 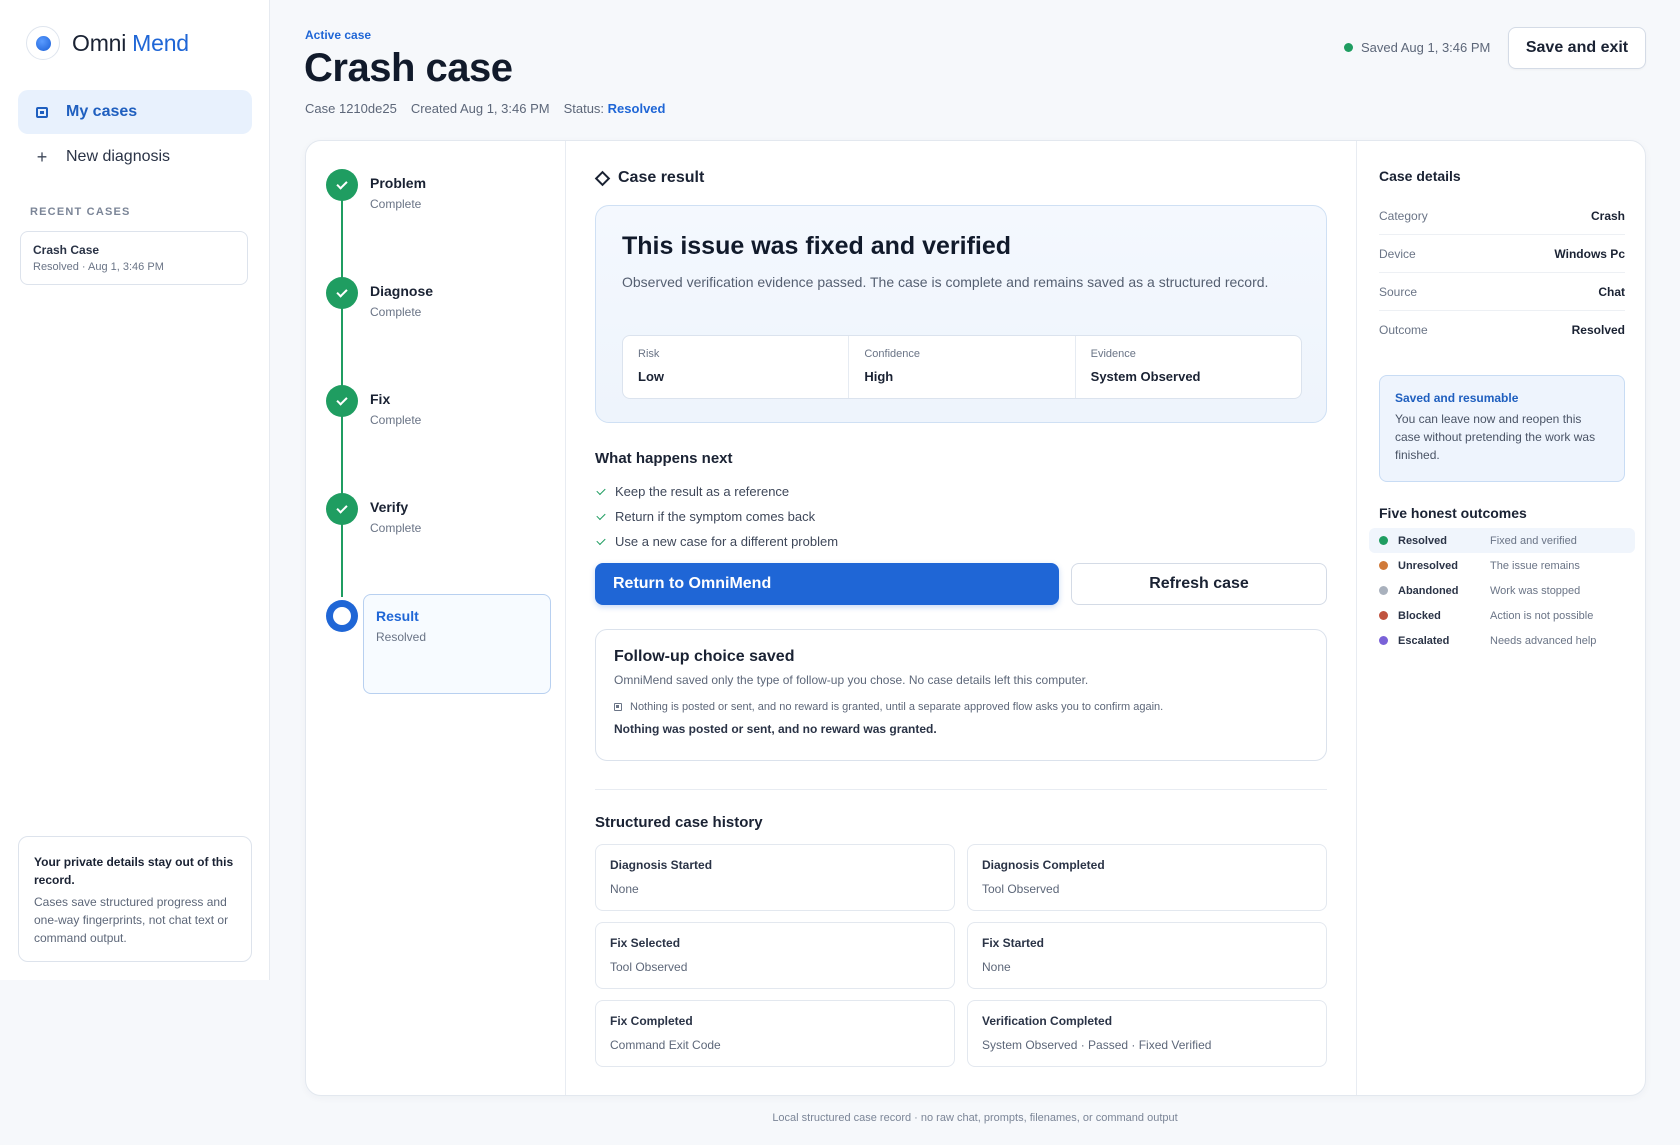 What do you see at coordinates (1502, 640) in the screenshot?
I see `outcome-escalated: Escalated Needs advanced help` at bounding box center [1502, 640].